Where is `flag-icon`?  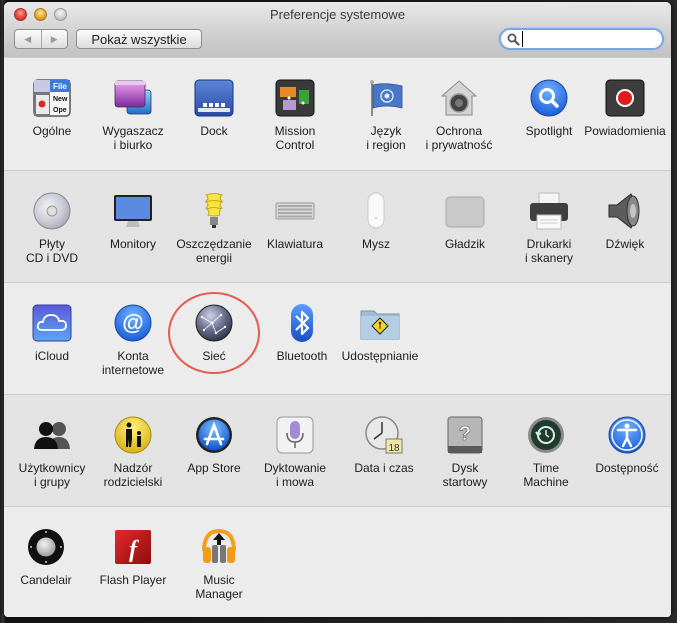 flag-icon is located at coordinates (386, 98).